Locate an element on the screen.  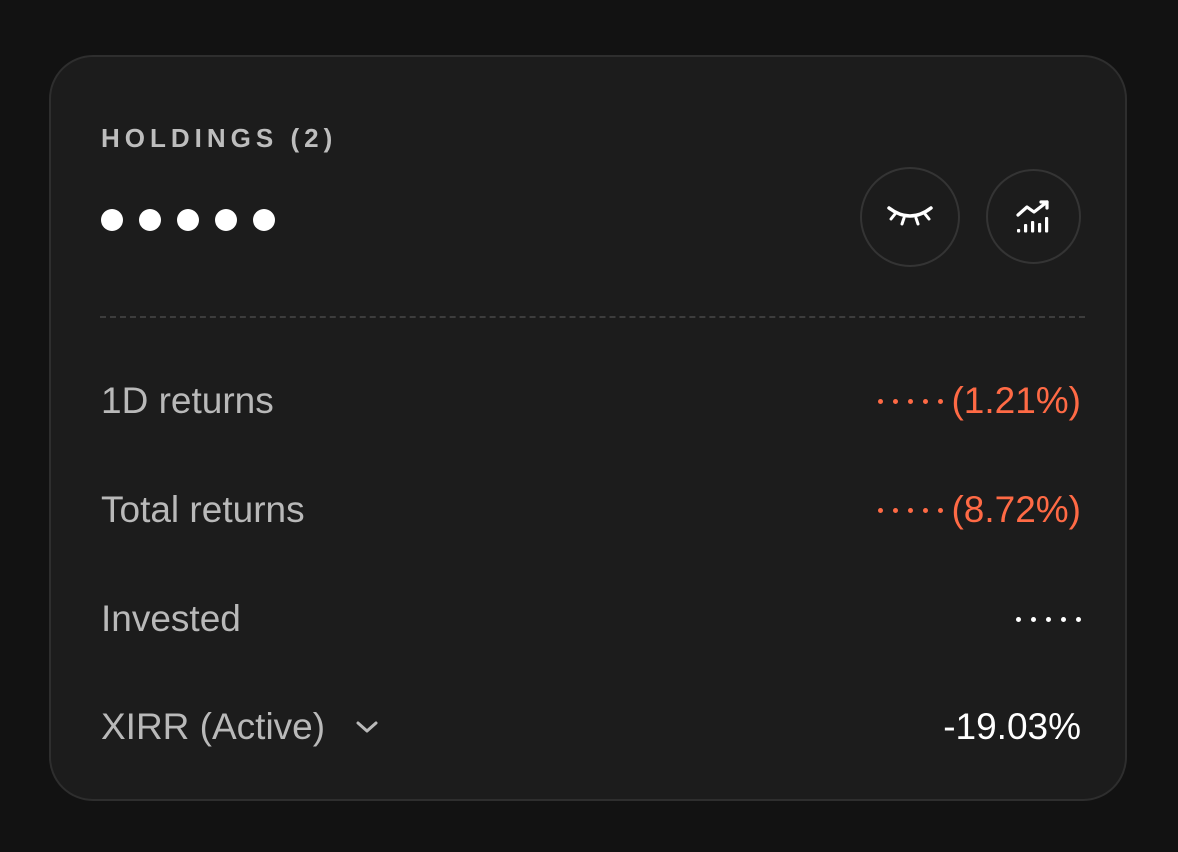
row-value: (8.72%) is located at coordinates (979, 510).